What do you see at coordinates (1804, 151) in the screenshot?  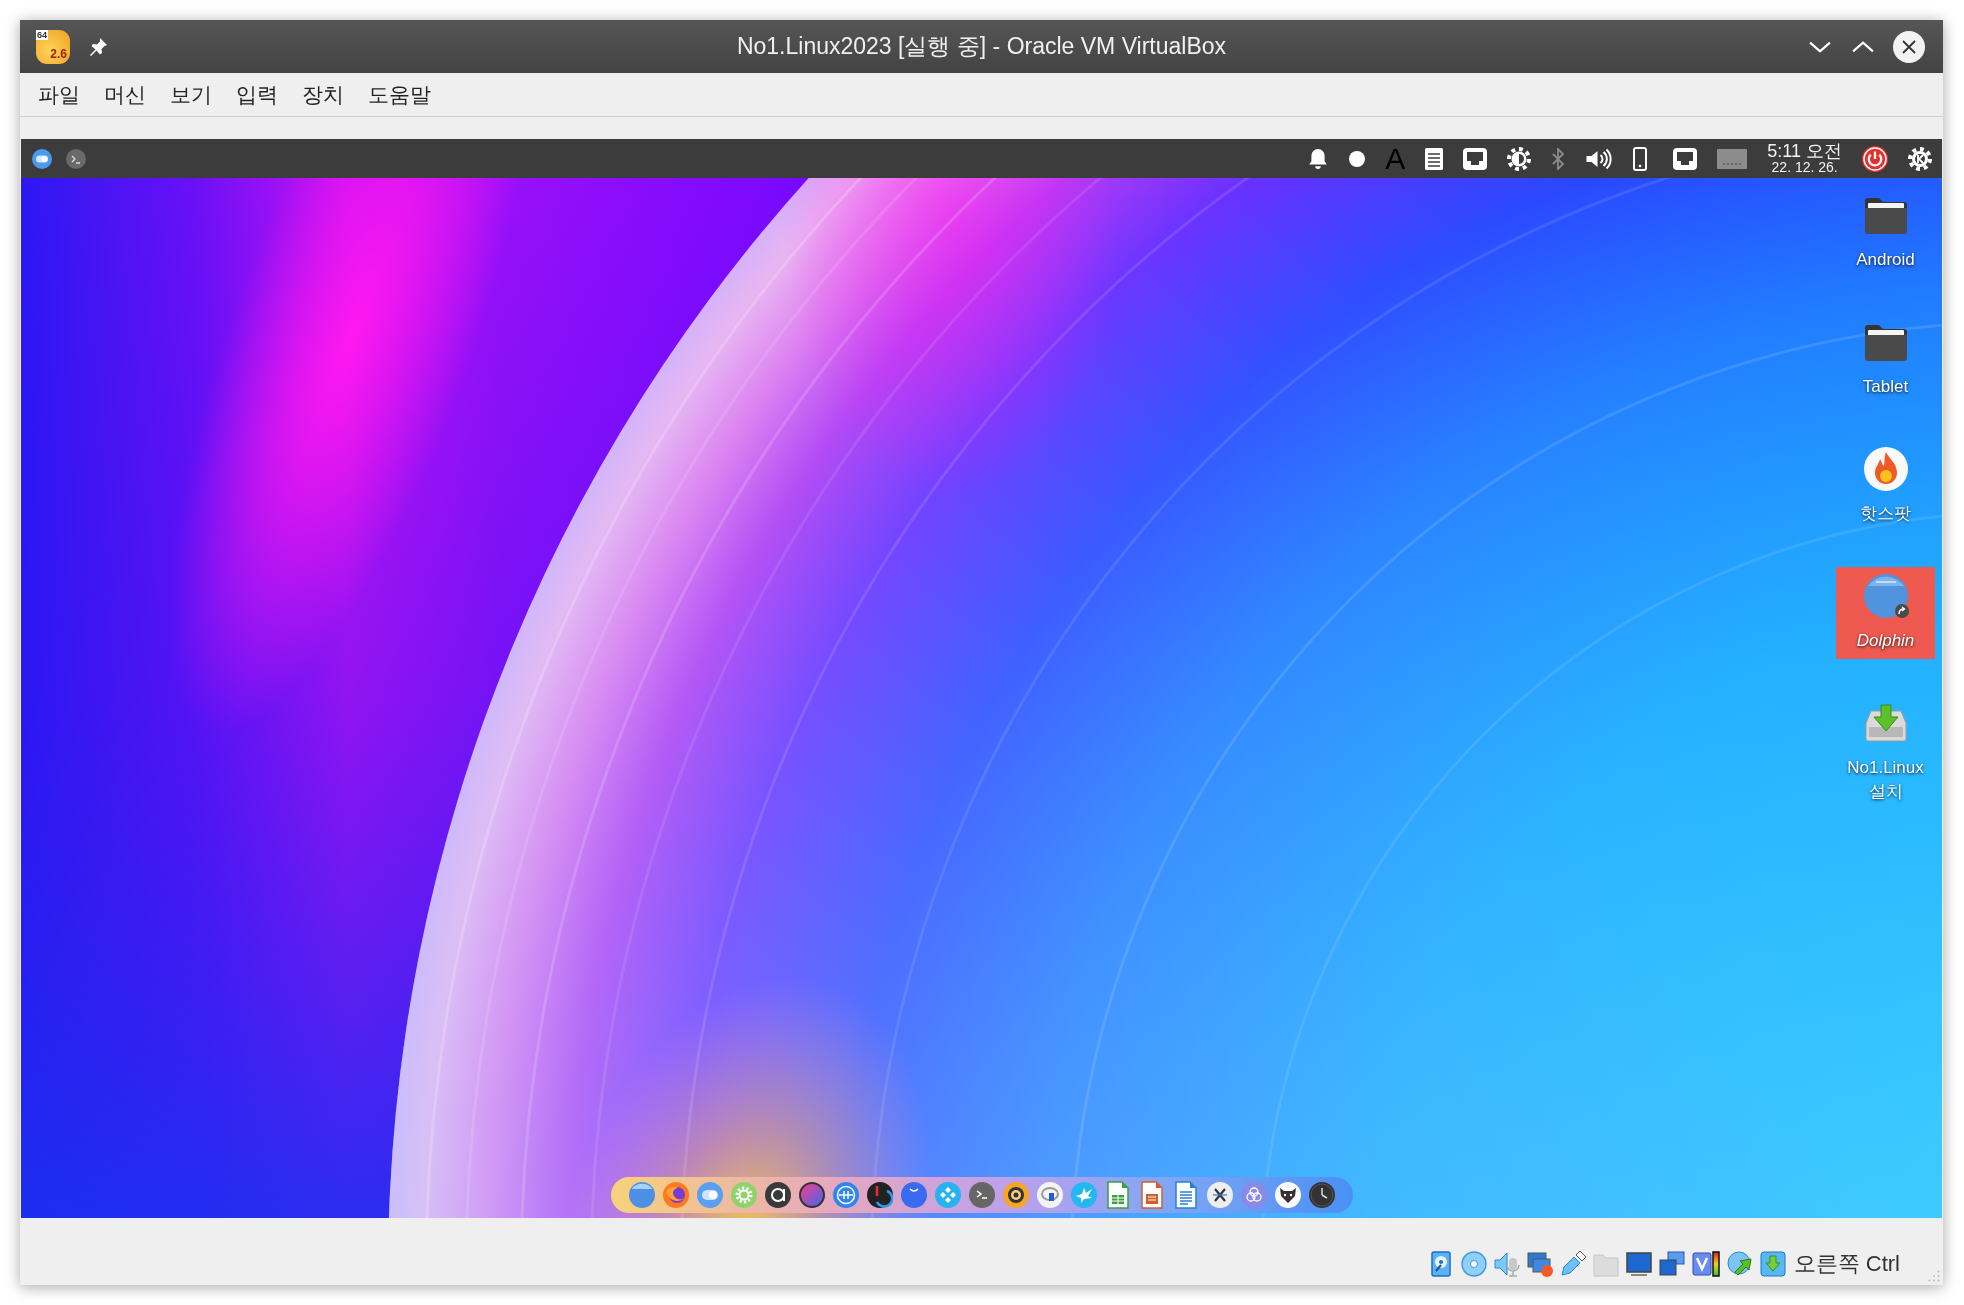 I see `clock-time: 5:11 오전` at bounding box center [1804, 151].